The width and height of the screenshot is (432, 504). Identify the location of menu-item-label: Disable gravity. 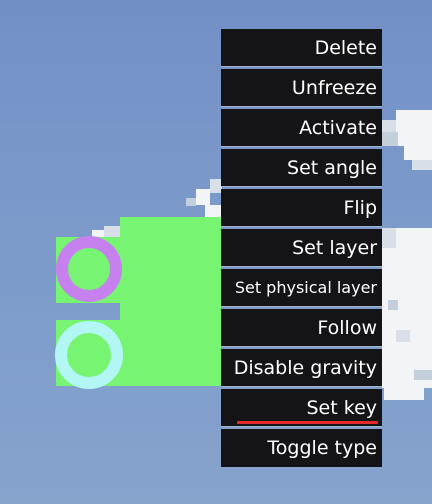
(305, 367).